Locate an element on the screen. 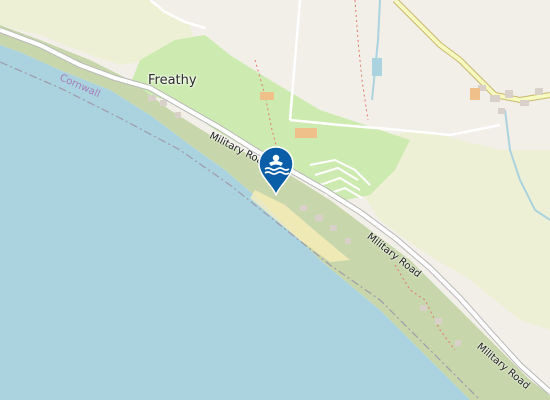 The image size is (550, 400). beach-marker is located at coordinates (276, 172).